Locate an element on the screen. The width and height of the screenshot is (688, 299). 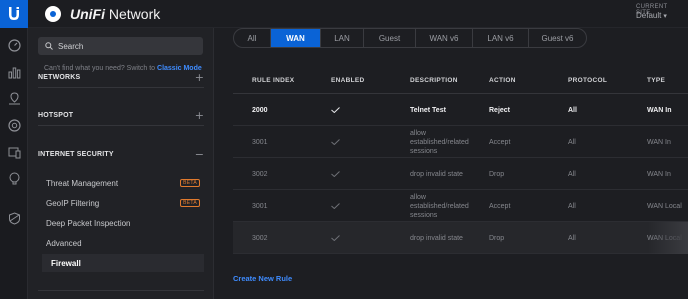
chevron-down-icon: ▾ is located at coordinates (665, 16).